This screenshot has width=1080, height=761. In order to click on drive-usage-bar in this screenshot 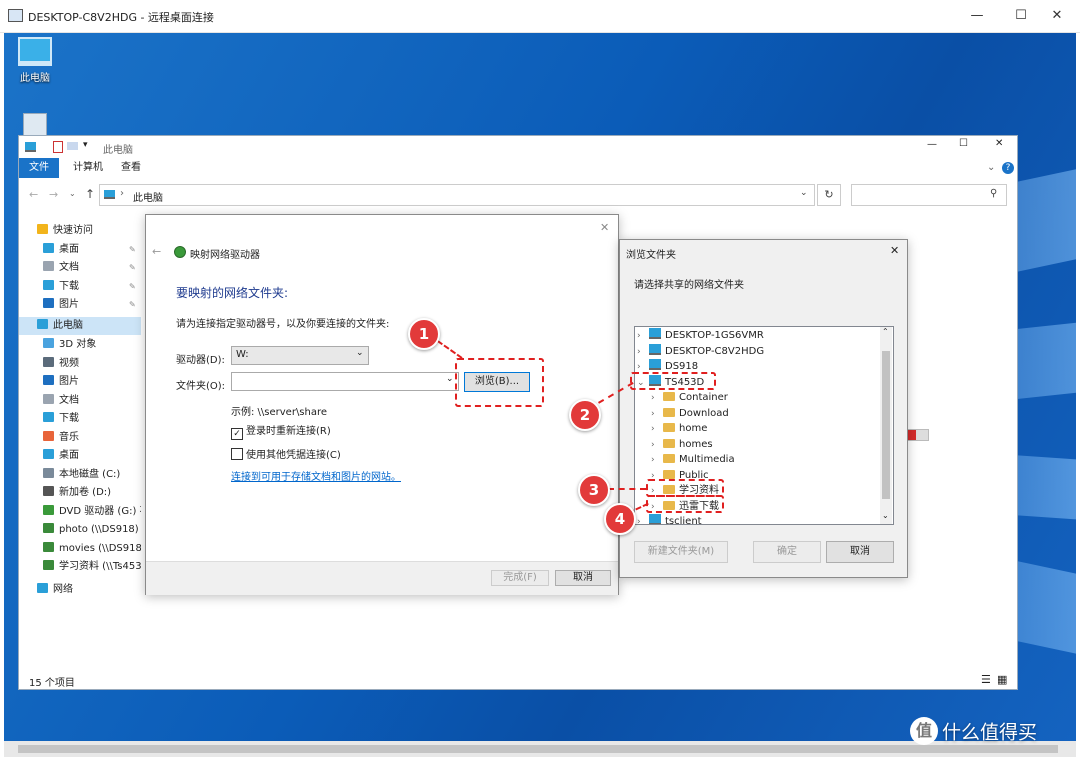, I will do `click(917, 435)`.